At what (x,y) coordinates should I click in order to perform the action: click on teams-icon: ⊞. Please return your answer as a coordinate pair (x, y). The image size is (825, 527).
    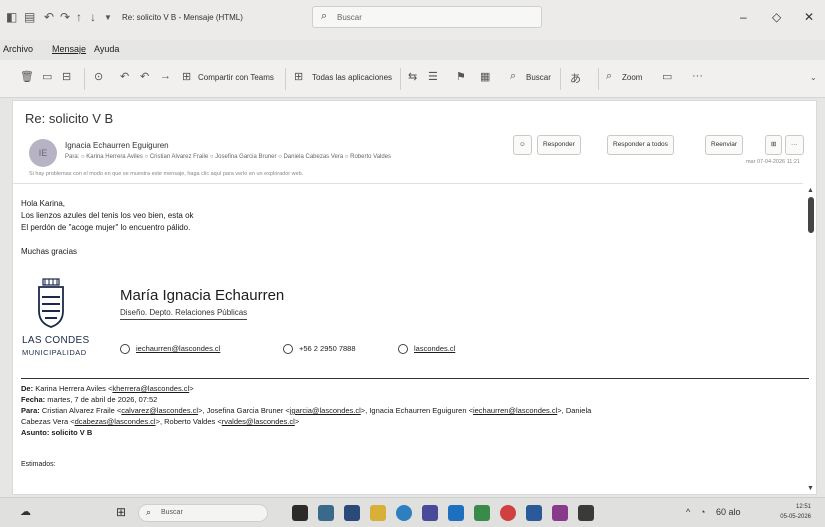
    Looking at the image, I should click on (186, 76).